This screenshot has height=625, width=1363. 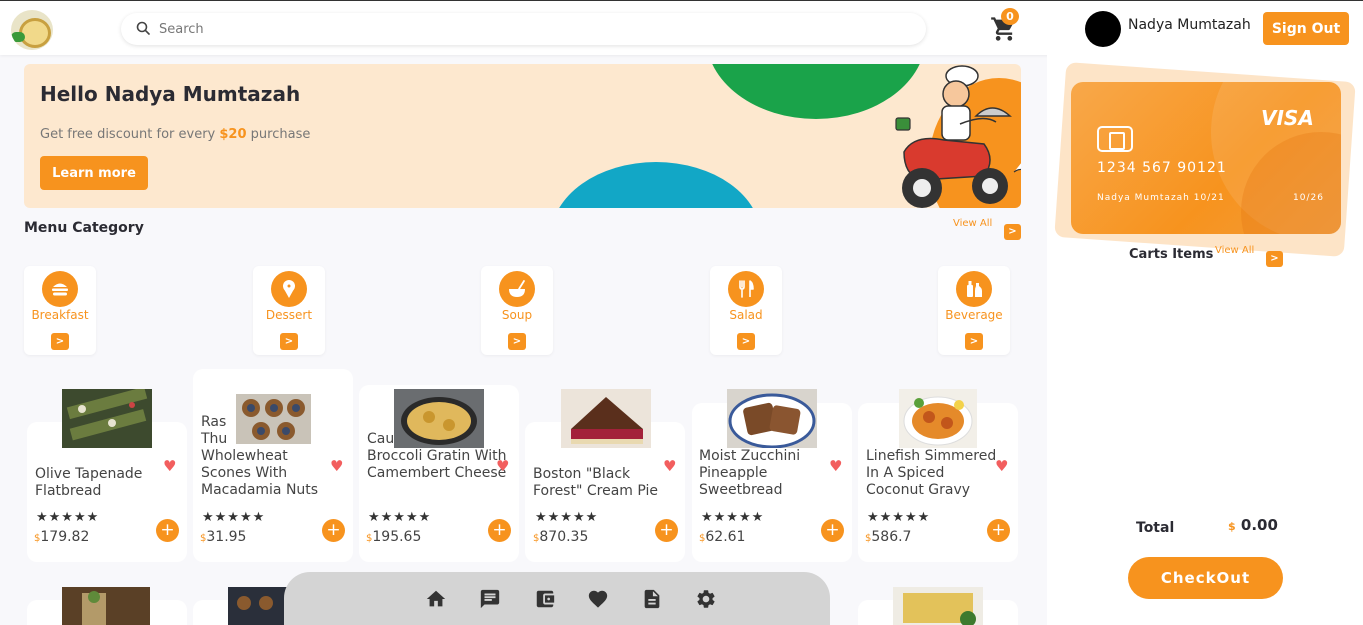 I want to click on product-name: Wholewheat Scones With Macadamia Nuts, so click(x=260, y=473).